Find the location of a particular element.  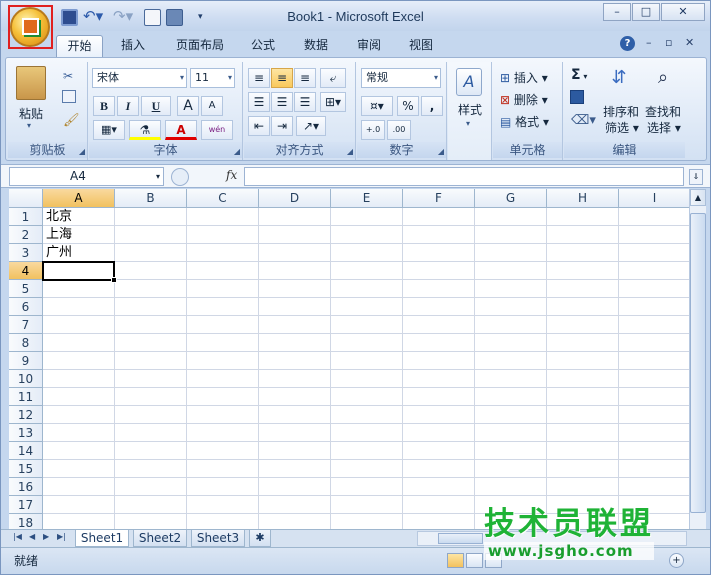

row-header: 18 is located at coordinates (26, 521).